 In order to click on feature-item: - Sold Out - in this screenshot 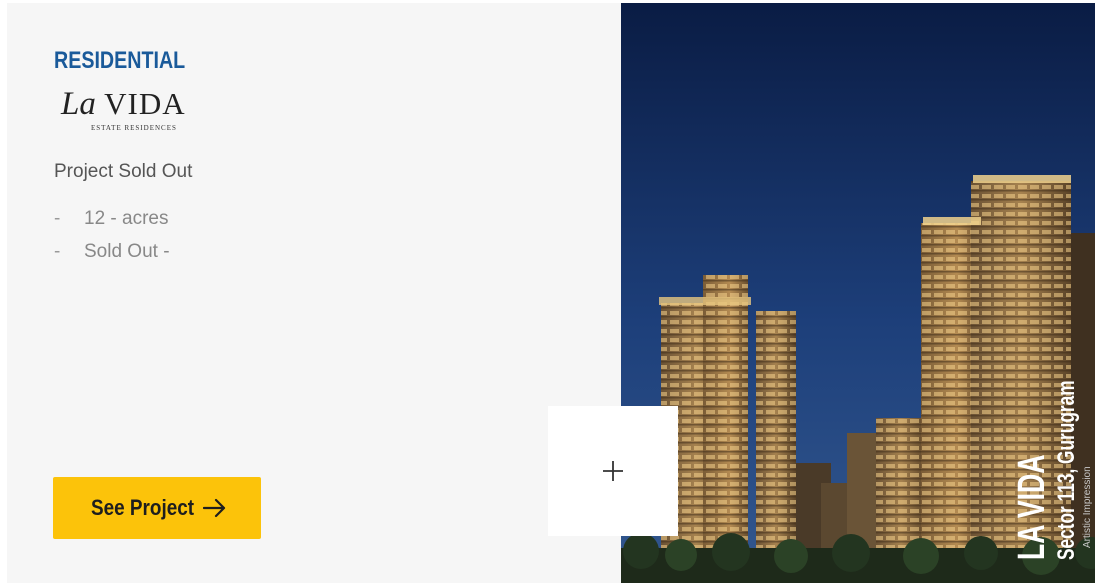, I will do `click(112, 256)`.